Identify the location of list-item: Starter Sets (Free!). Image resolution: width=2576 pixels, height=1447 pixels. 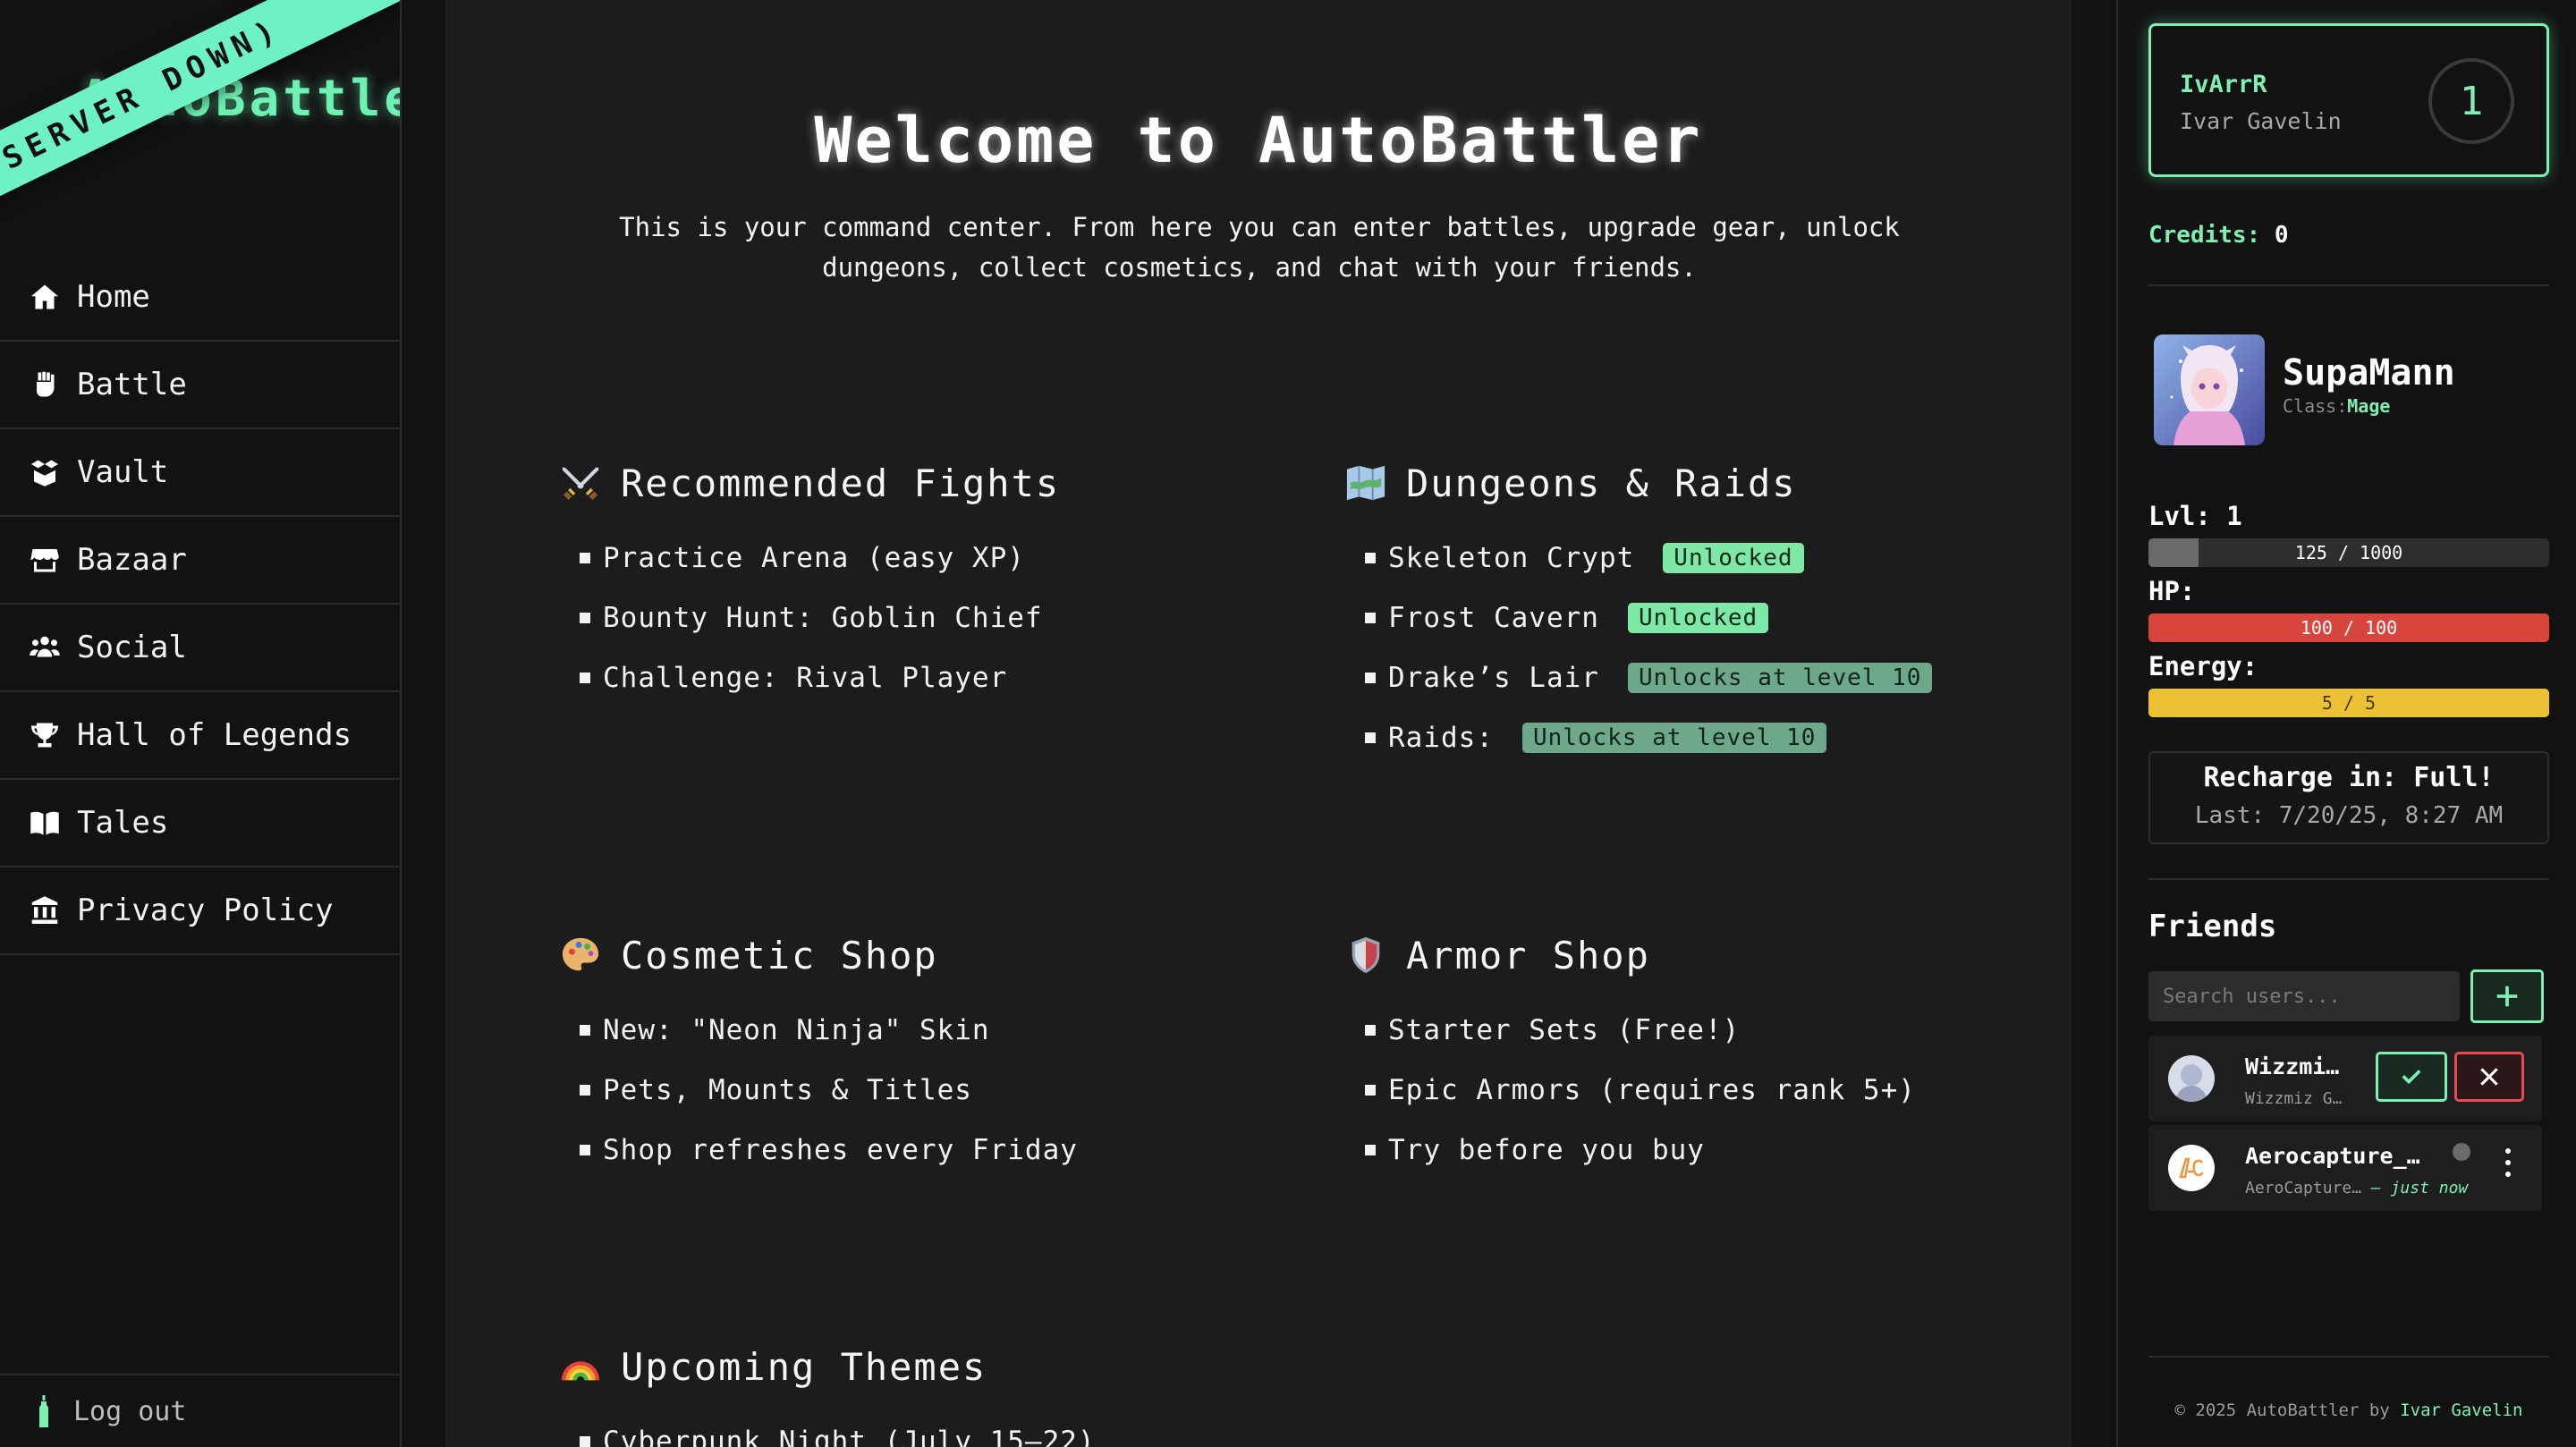
(1703, 1030).